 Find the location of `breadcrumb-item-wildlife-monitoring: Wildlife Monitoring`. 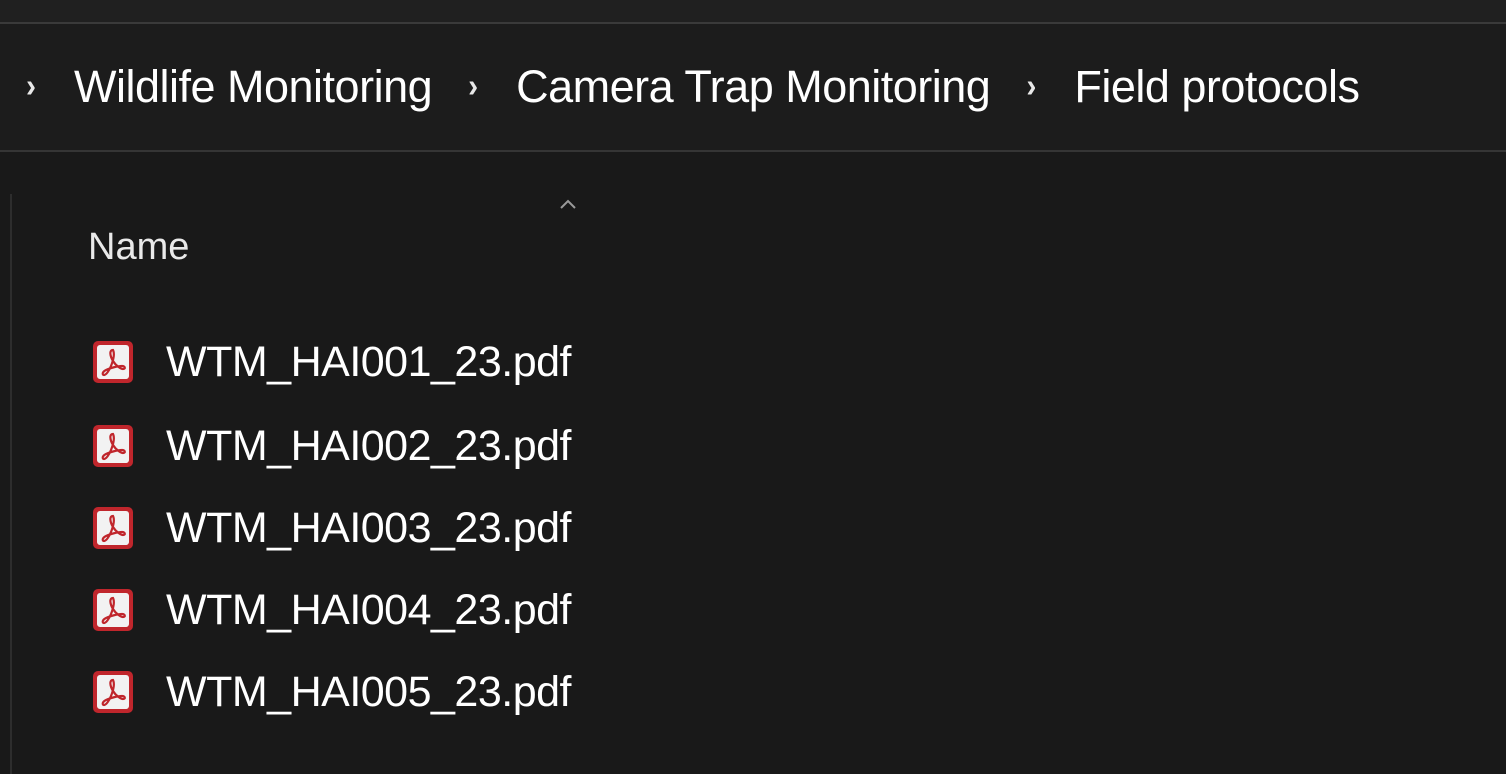

breadcrumb-item-wildlife-monitoring: Wildlife Monitoring is located at coordinates (253, 87).